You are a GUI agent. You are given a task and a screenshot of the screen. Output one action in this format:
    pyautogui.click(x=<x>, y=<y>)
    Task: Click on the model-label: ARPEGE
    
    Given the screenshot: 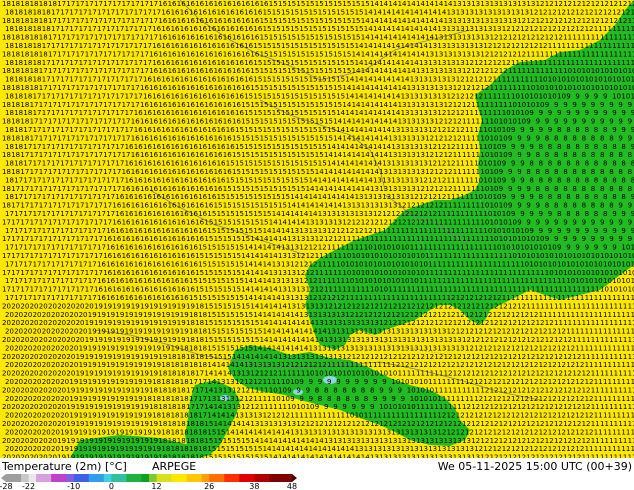 What is the action you would take?
    pyautogui.click(x=174, y=466)
    